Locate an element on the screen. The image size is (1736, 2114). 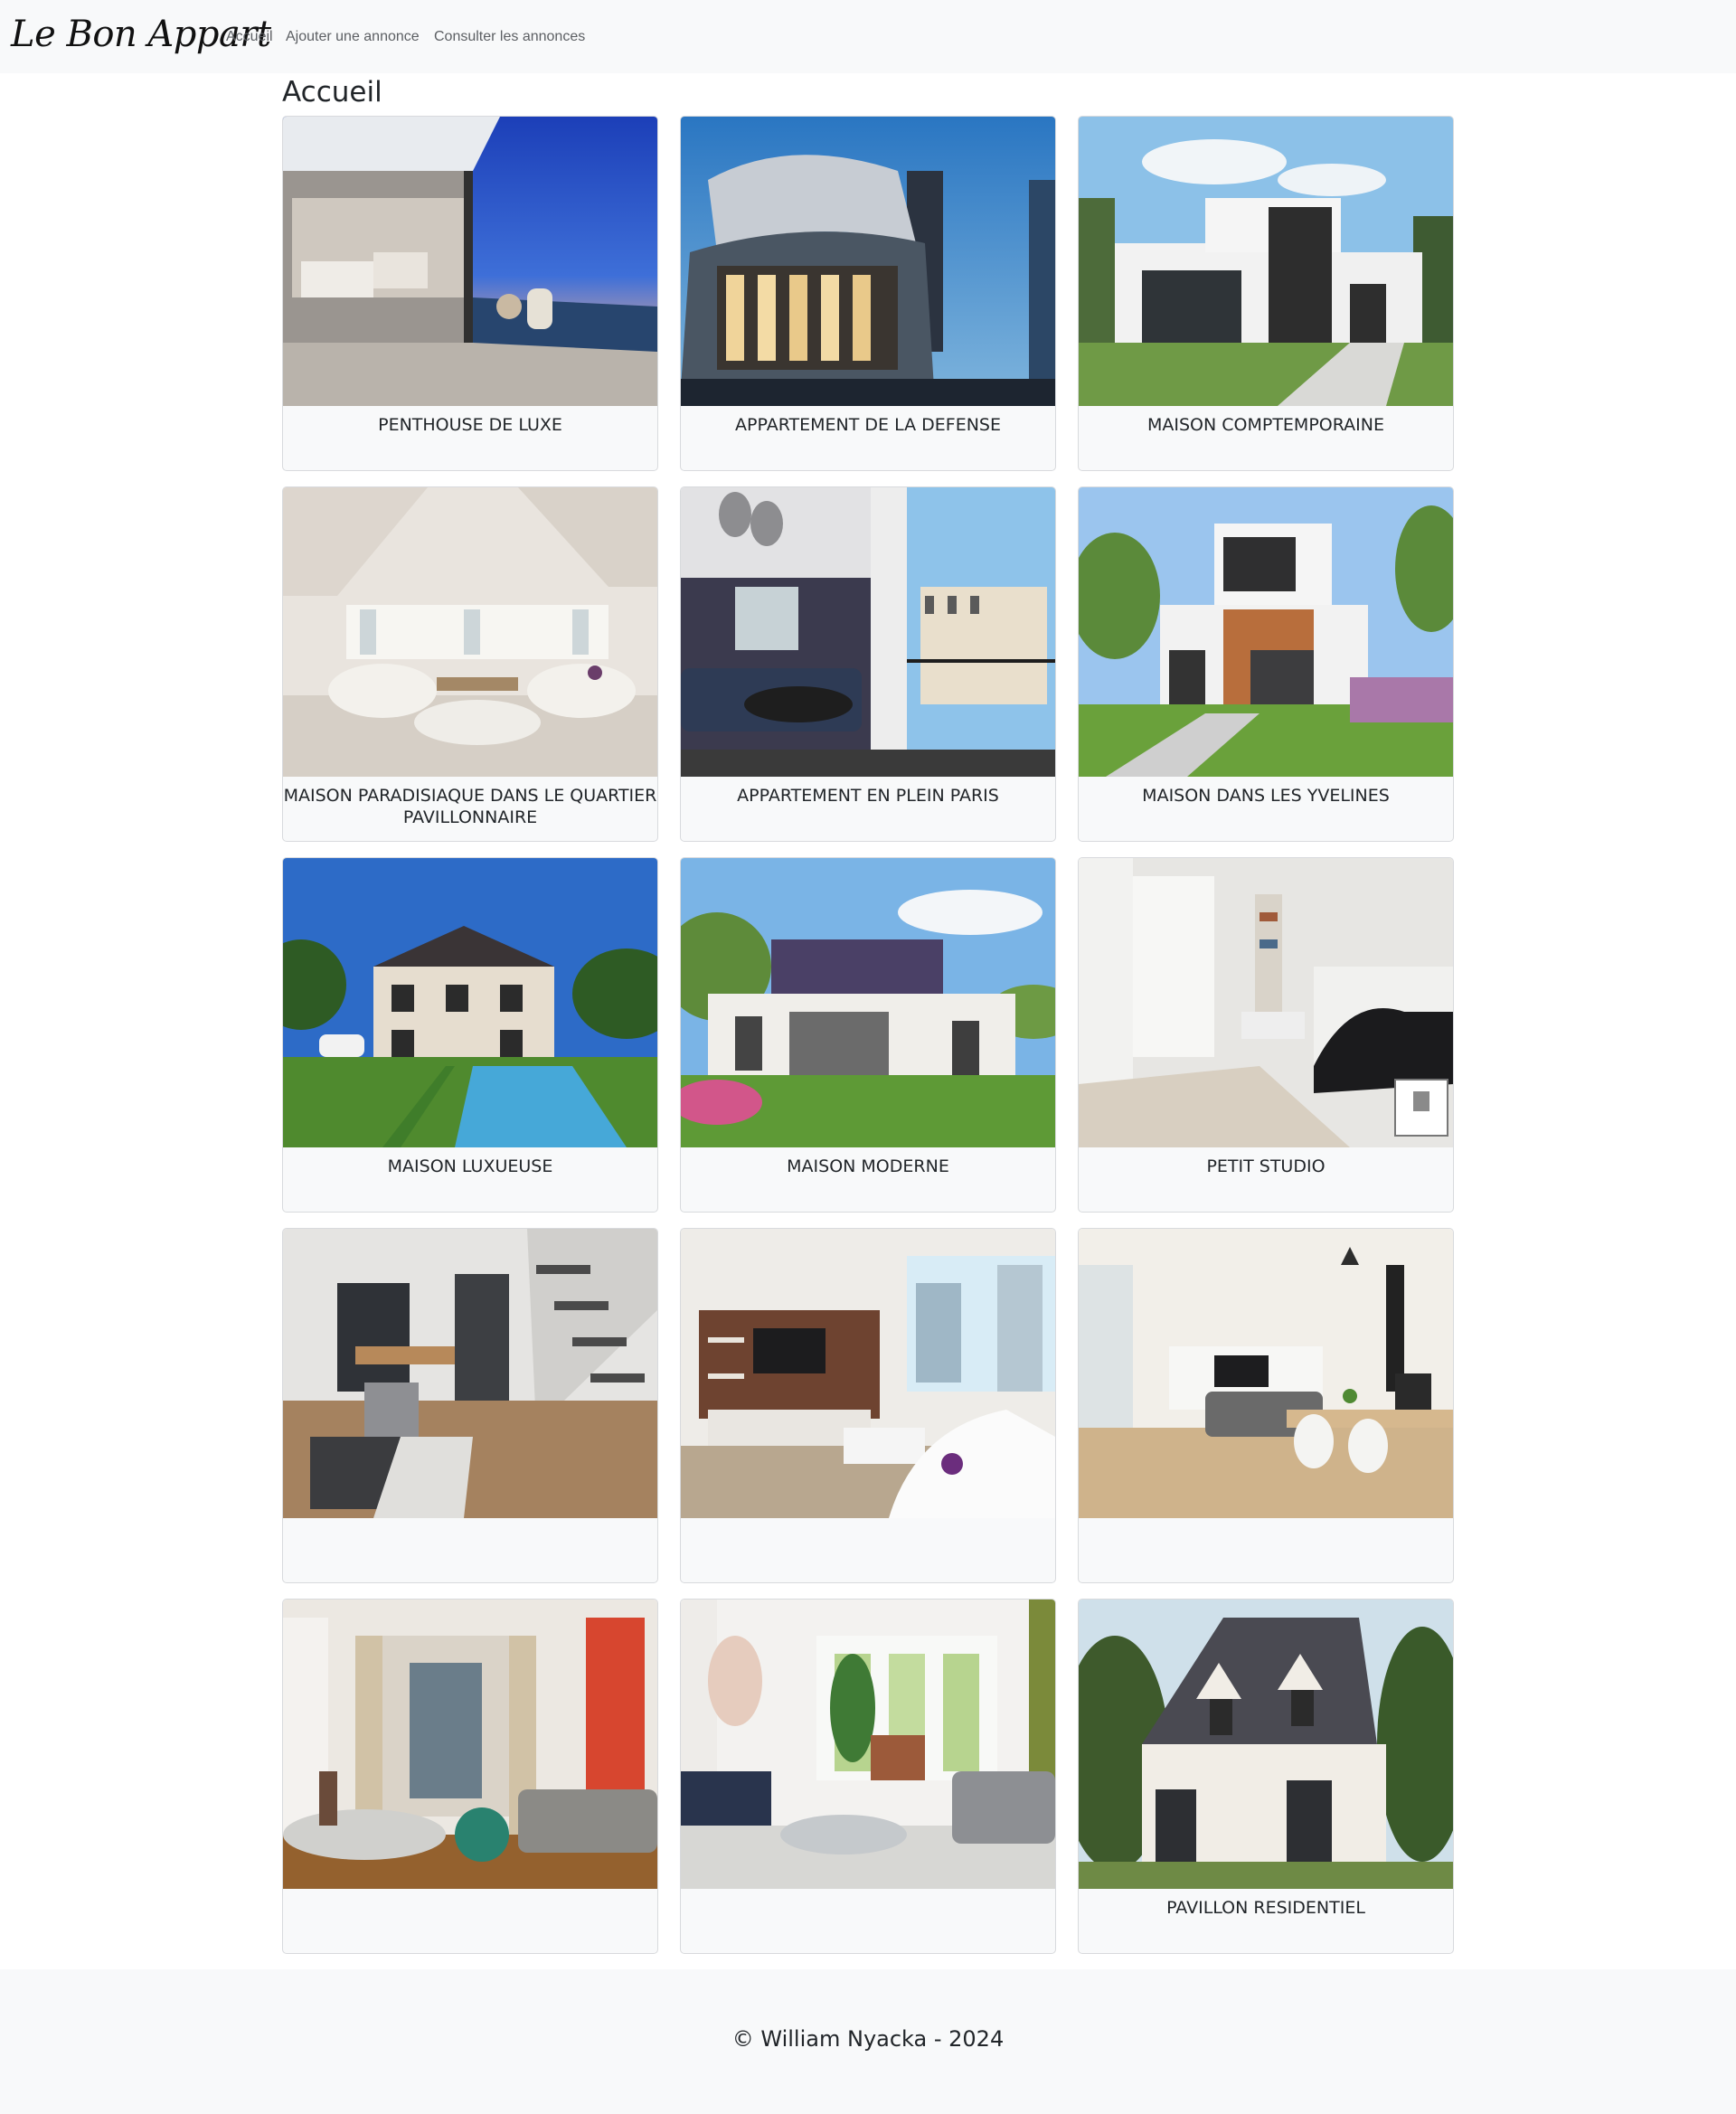
listing-card-1: PENTHOUSE DE LUXE is located at coordinates (470, 294).